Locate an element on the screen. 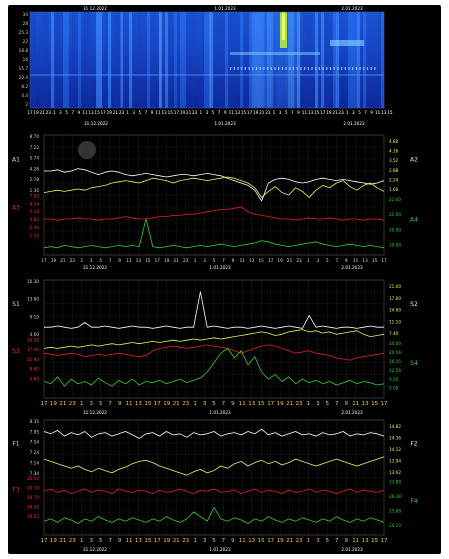 The height and width of the screenshot is (559, 449). left-tick-label: 7.24 is located at coordinates (35, 452).